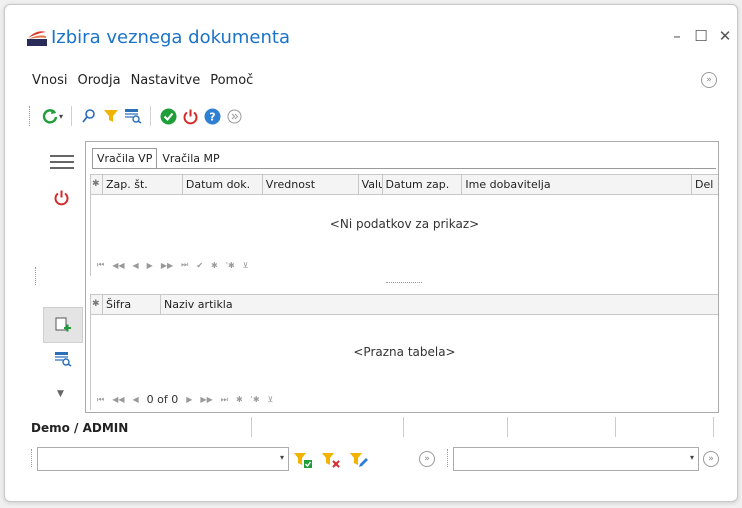 The height and width of the screenshot is (508, 742). Describe the element at coordinates (62, 162) in the screenshot. I see `hamburger-menu-icon` at that location.